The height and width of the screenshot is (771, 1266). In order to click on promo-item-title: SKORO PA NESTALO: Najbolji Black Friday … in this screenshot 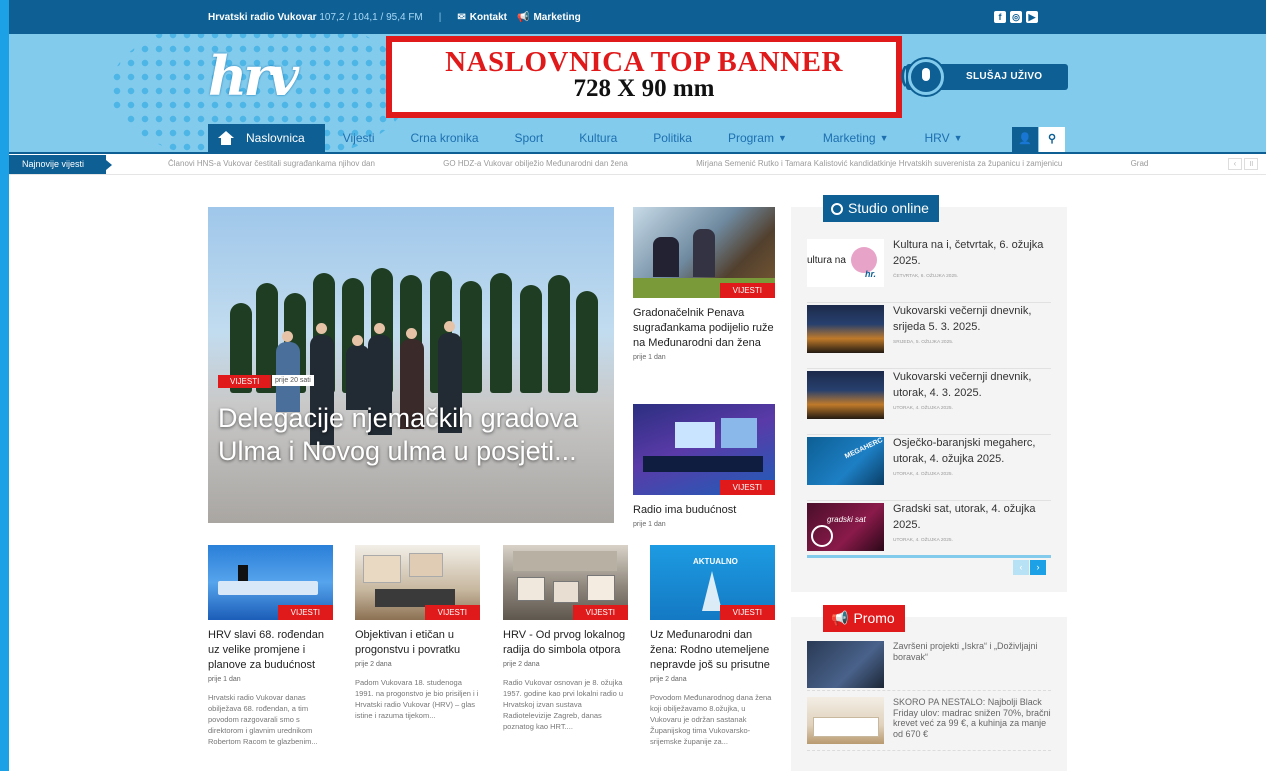, I will do `click(972, 718)`.